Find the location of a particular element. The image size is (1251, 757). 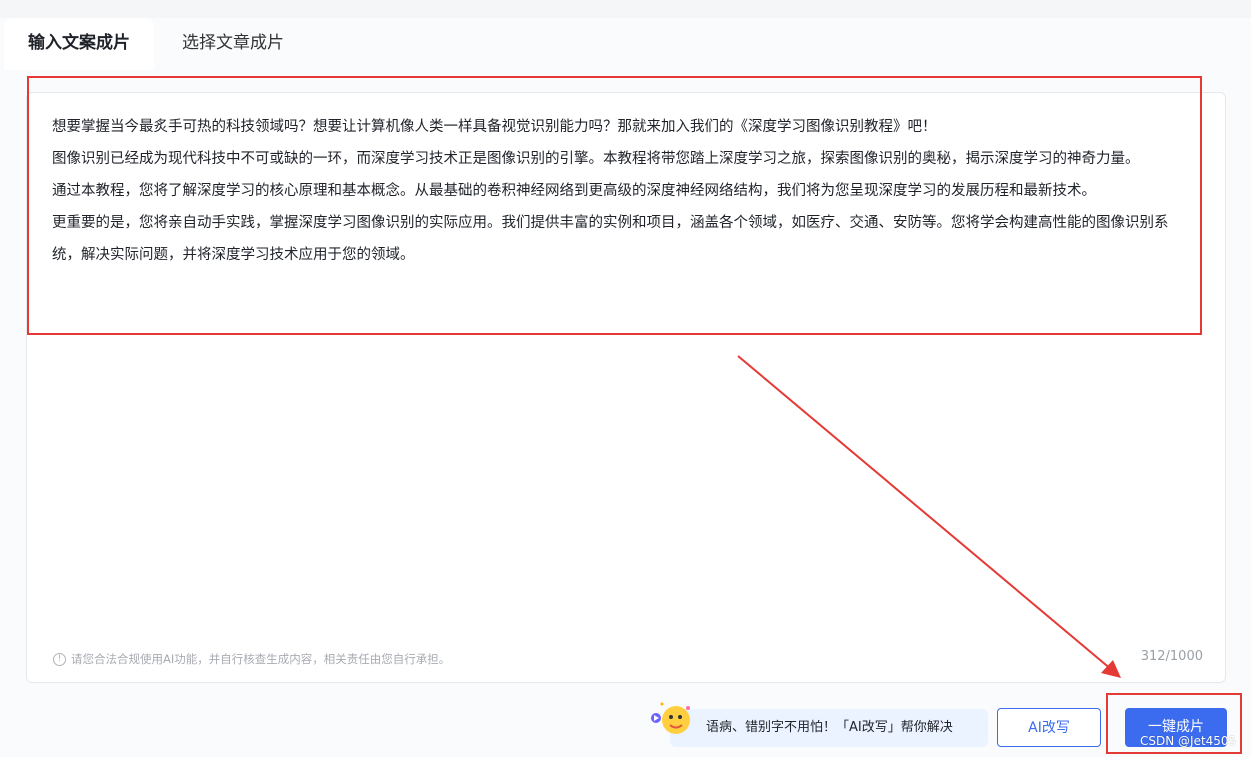

watermark: CSDN @Jet4505 is located at coordinates (1188, 741).